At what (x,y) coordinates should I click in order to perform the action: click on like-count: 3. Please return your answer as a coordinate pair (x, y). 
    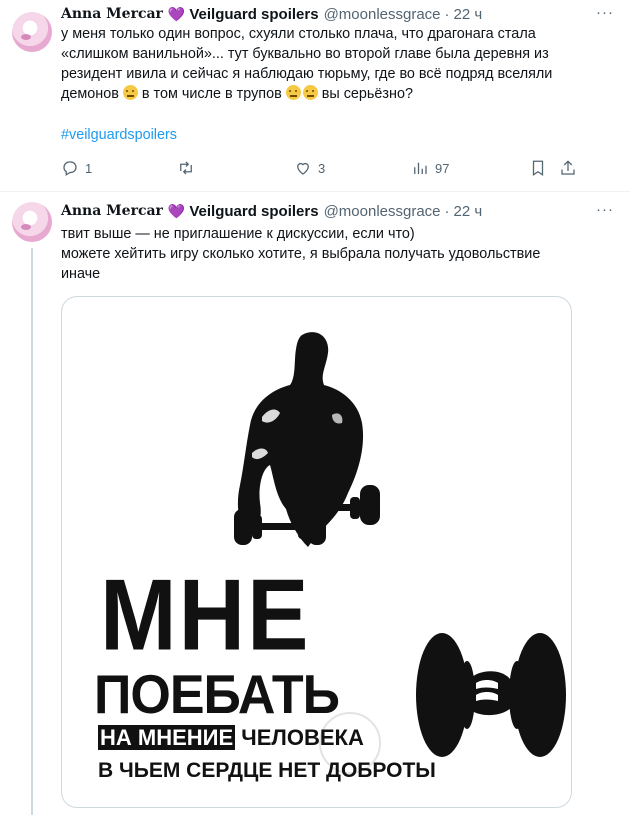
    Looking at the image, I should click on (322, 168).